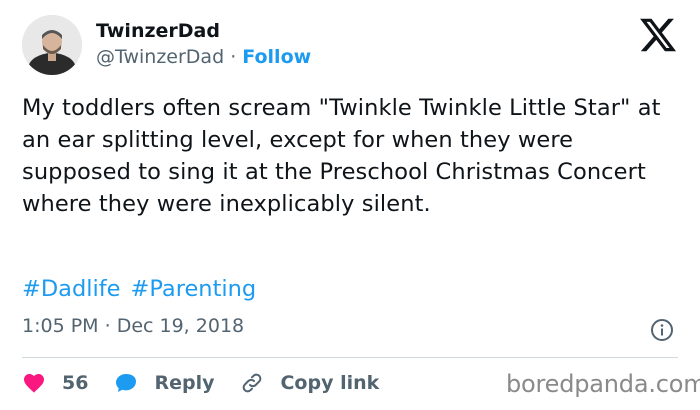 Image resolution: width=700 pixels, height=410 pixels. I want to click on link-icon, so click(252, 383).